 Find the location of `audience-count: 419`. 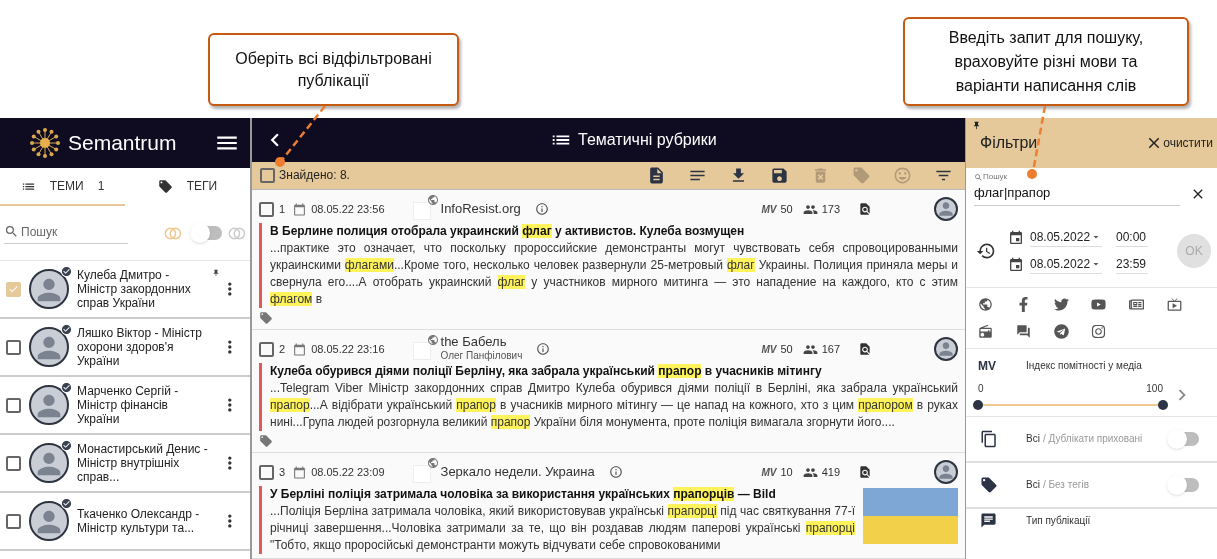

audience-count: 419 is located at coordinates (830, 472).